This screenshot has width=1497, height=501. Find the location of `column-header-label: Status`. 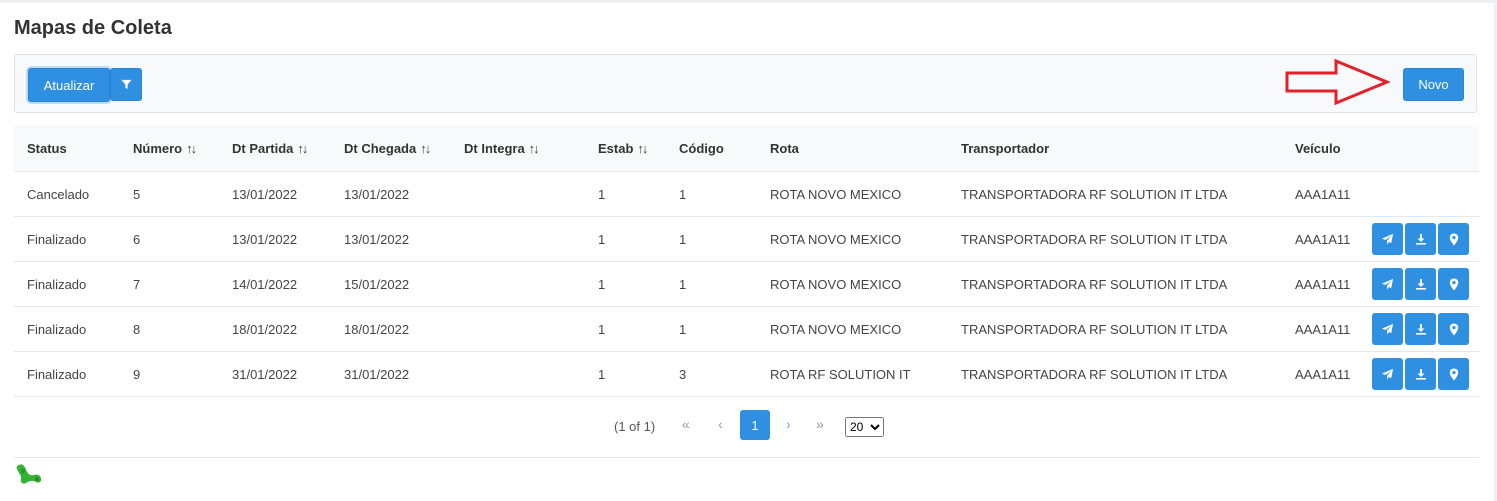

column-header-label: Status is located at coordinates (47, 148).